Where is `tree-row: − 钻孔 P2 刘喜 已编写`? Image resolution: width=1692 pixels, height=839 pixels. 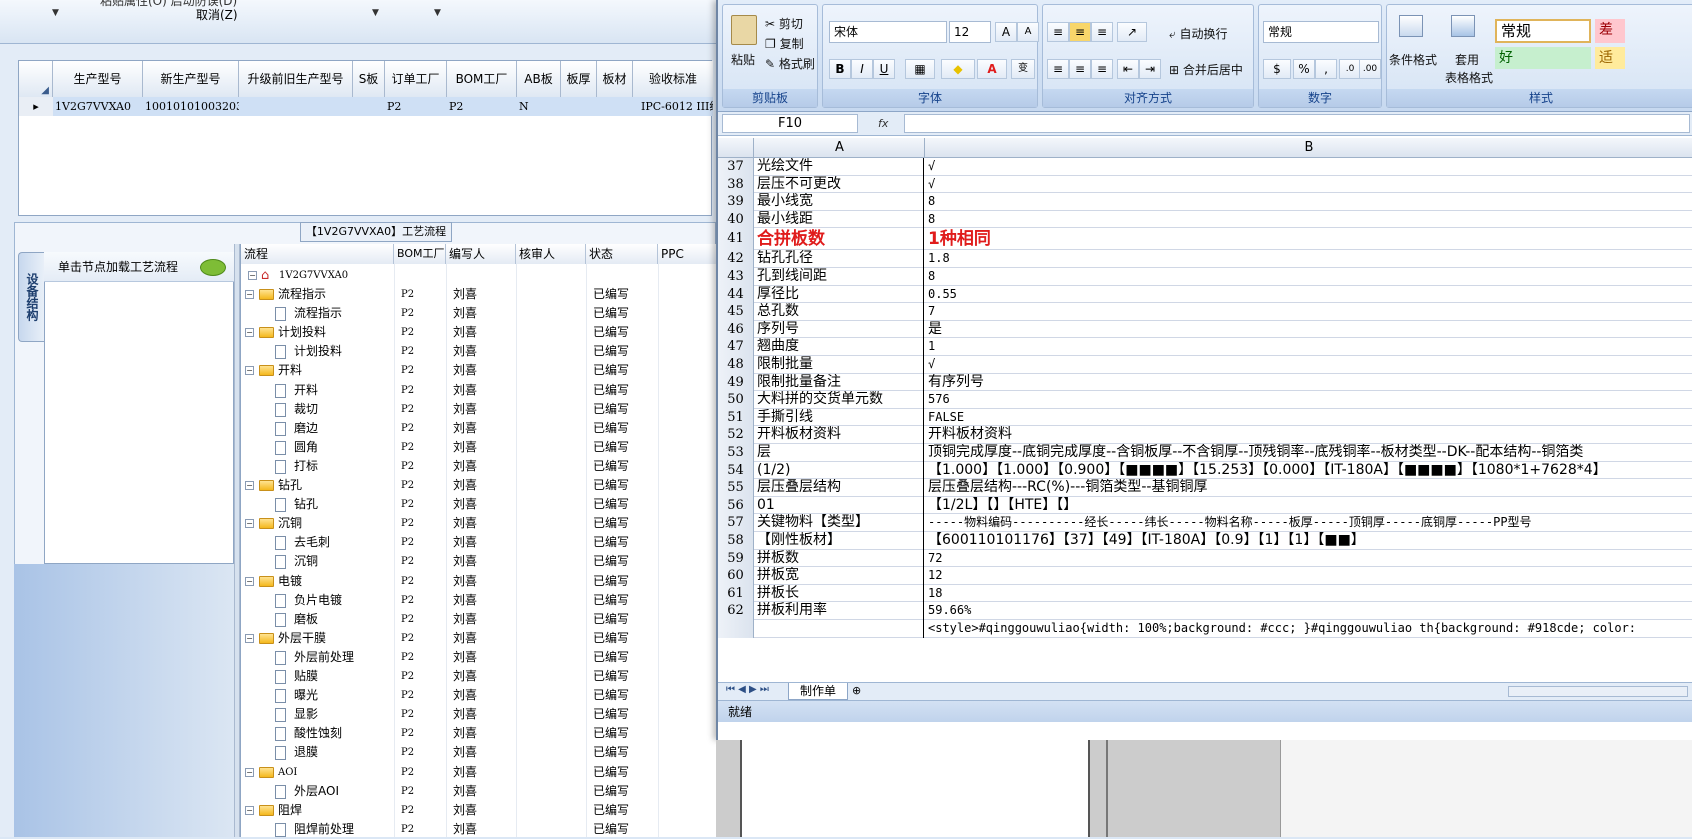
tree-row: − 钻孔 P2 刘喜 已编写 is located at coordinates (479, 485).